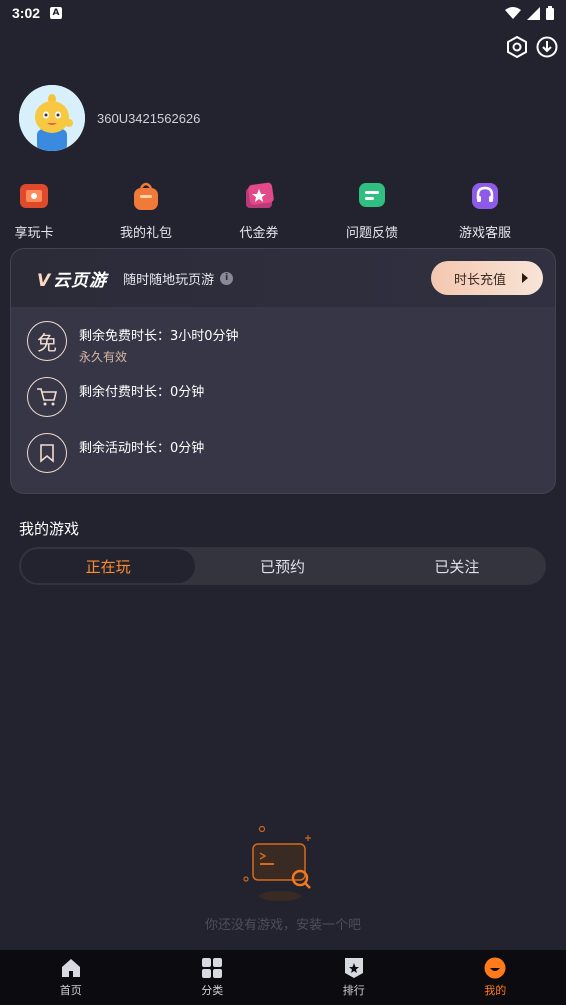 The image size is (566, 1005). I want to click on cloud-card-header: V 云页游 随时随地玩页游 i 时长充值, so click(283, 278).